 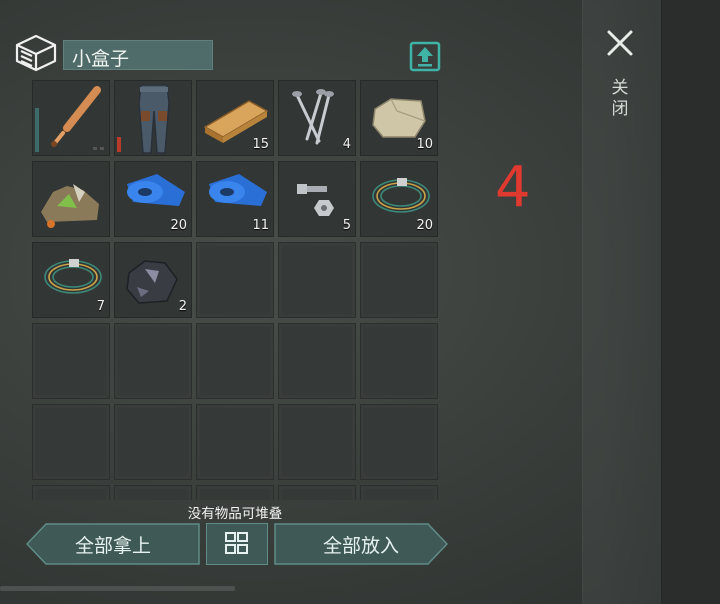 What do you see at coordinates (399, 118) in the screenshot?
I see `inventory-slot: 10` at bounding box center [399, 118].